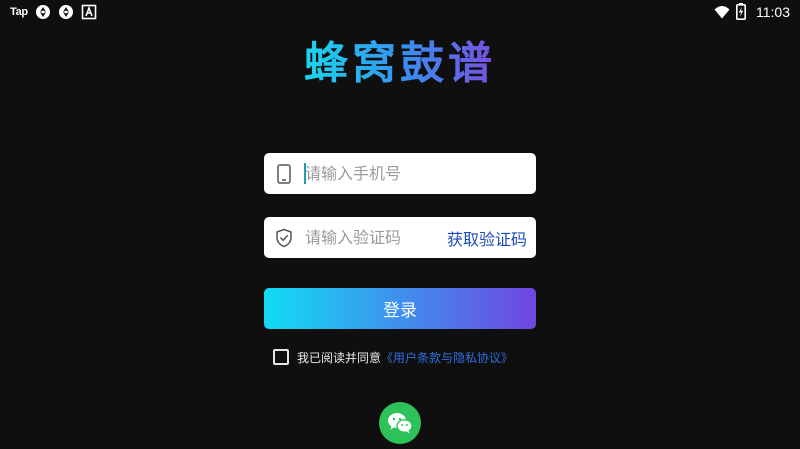 The width and height of the screenshot is (800, 449). Describe the element at coordinates (400, 12) in the screenshot. I see `status-bar: Tap 11:03` at that location.